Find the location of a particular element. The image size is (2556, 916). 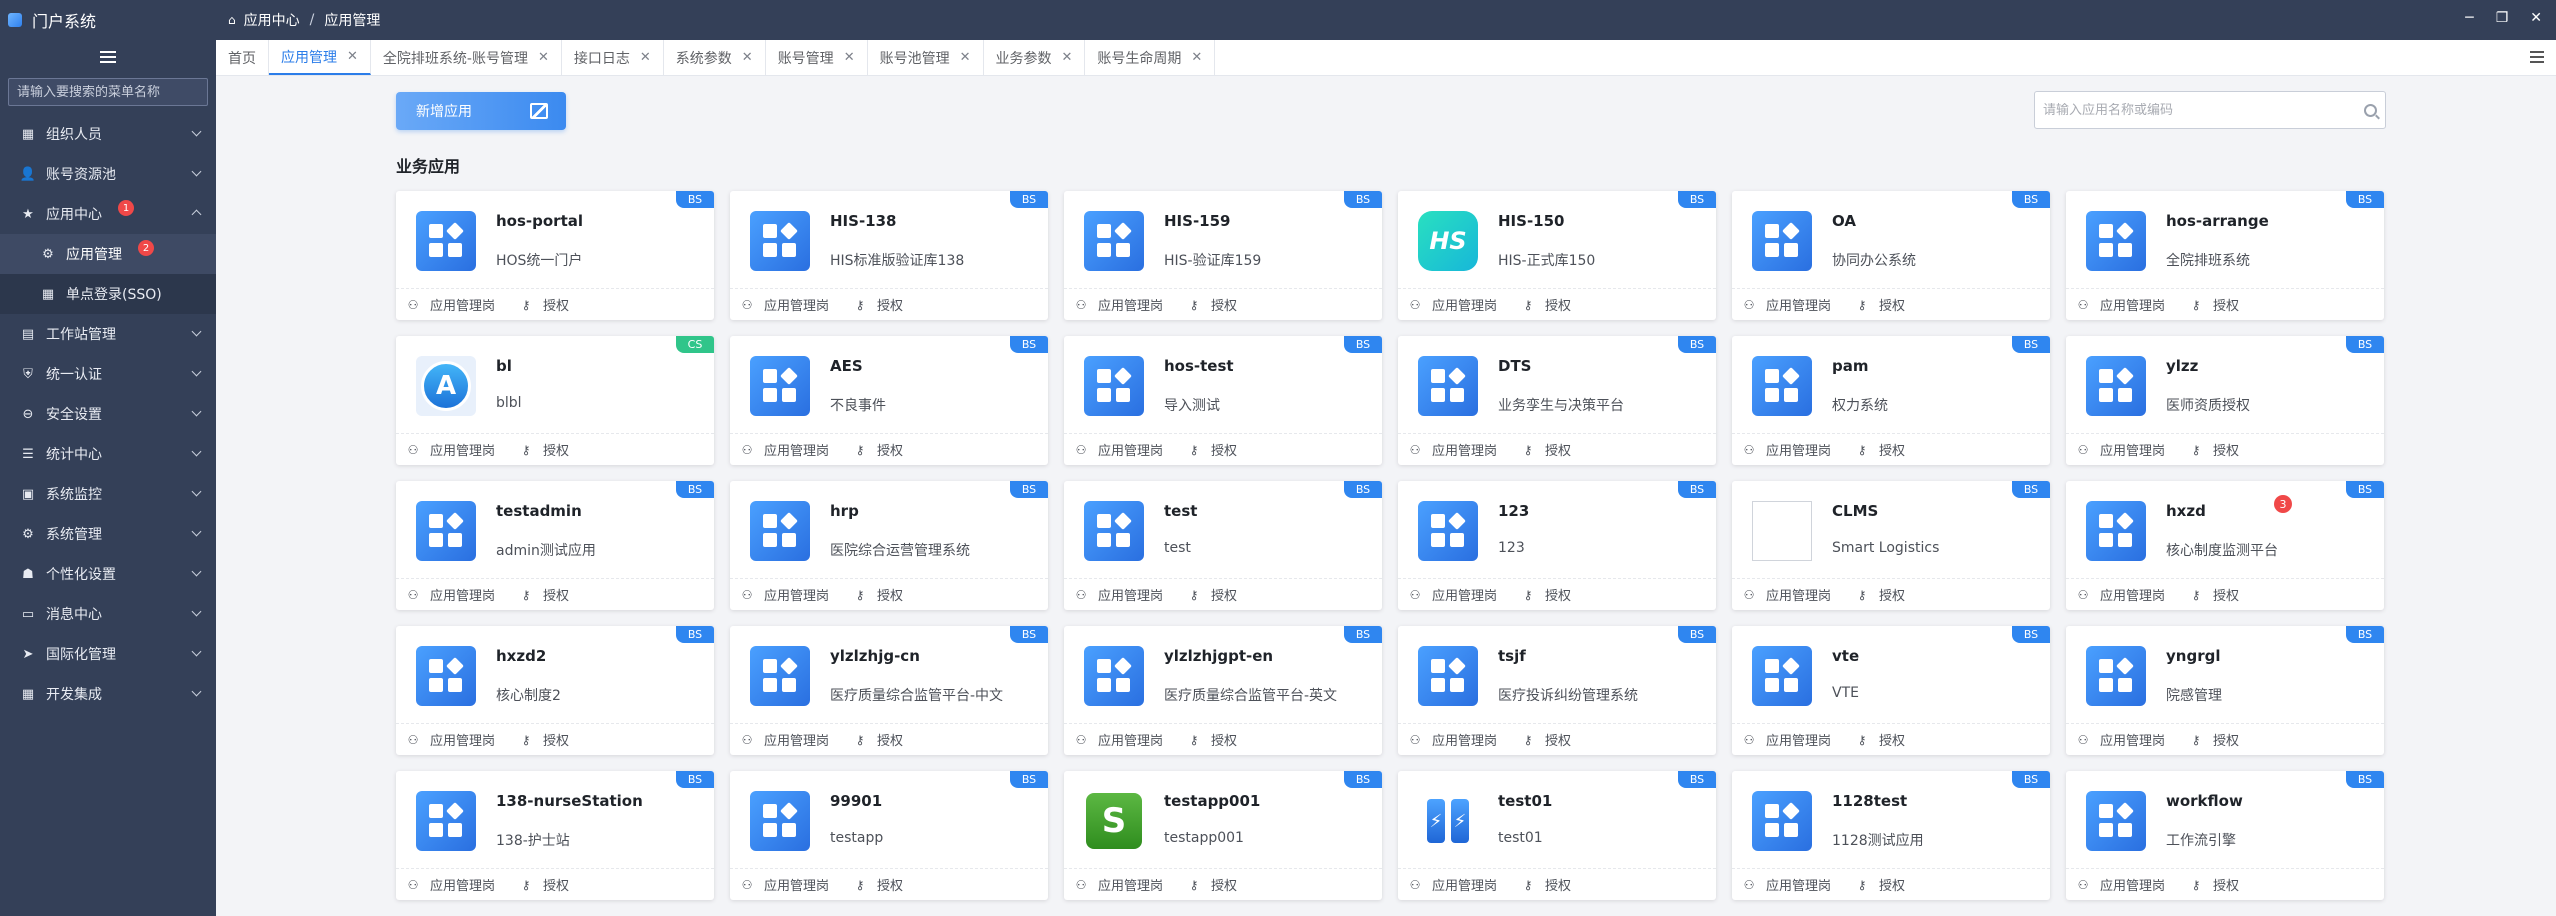

sidebar-subitem: ⚙ 应用管理 2 is located at coordinates (108, 254).